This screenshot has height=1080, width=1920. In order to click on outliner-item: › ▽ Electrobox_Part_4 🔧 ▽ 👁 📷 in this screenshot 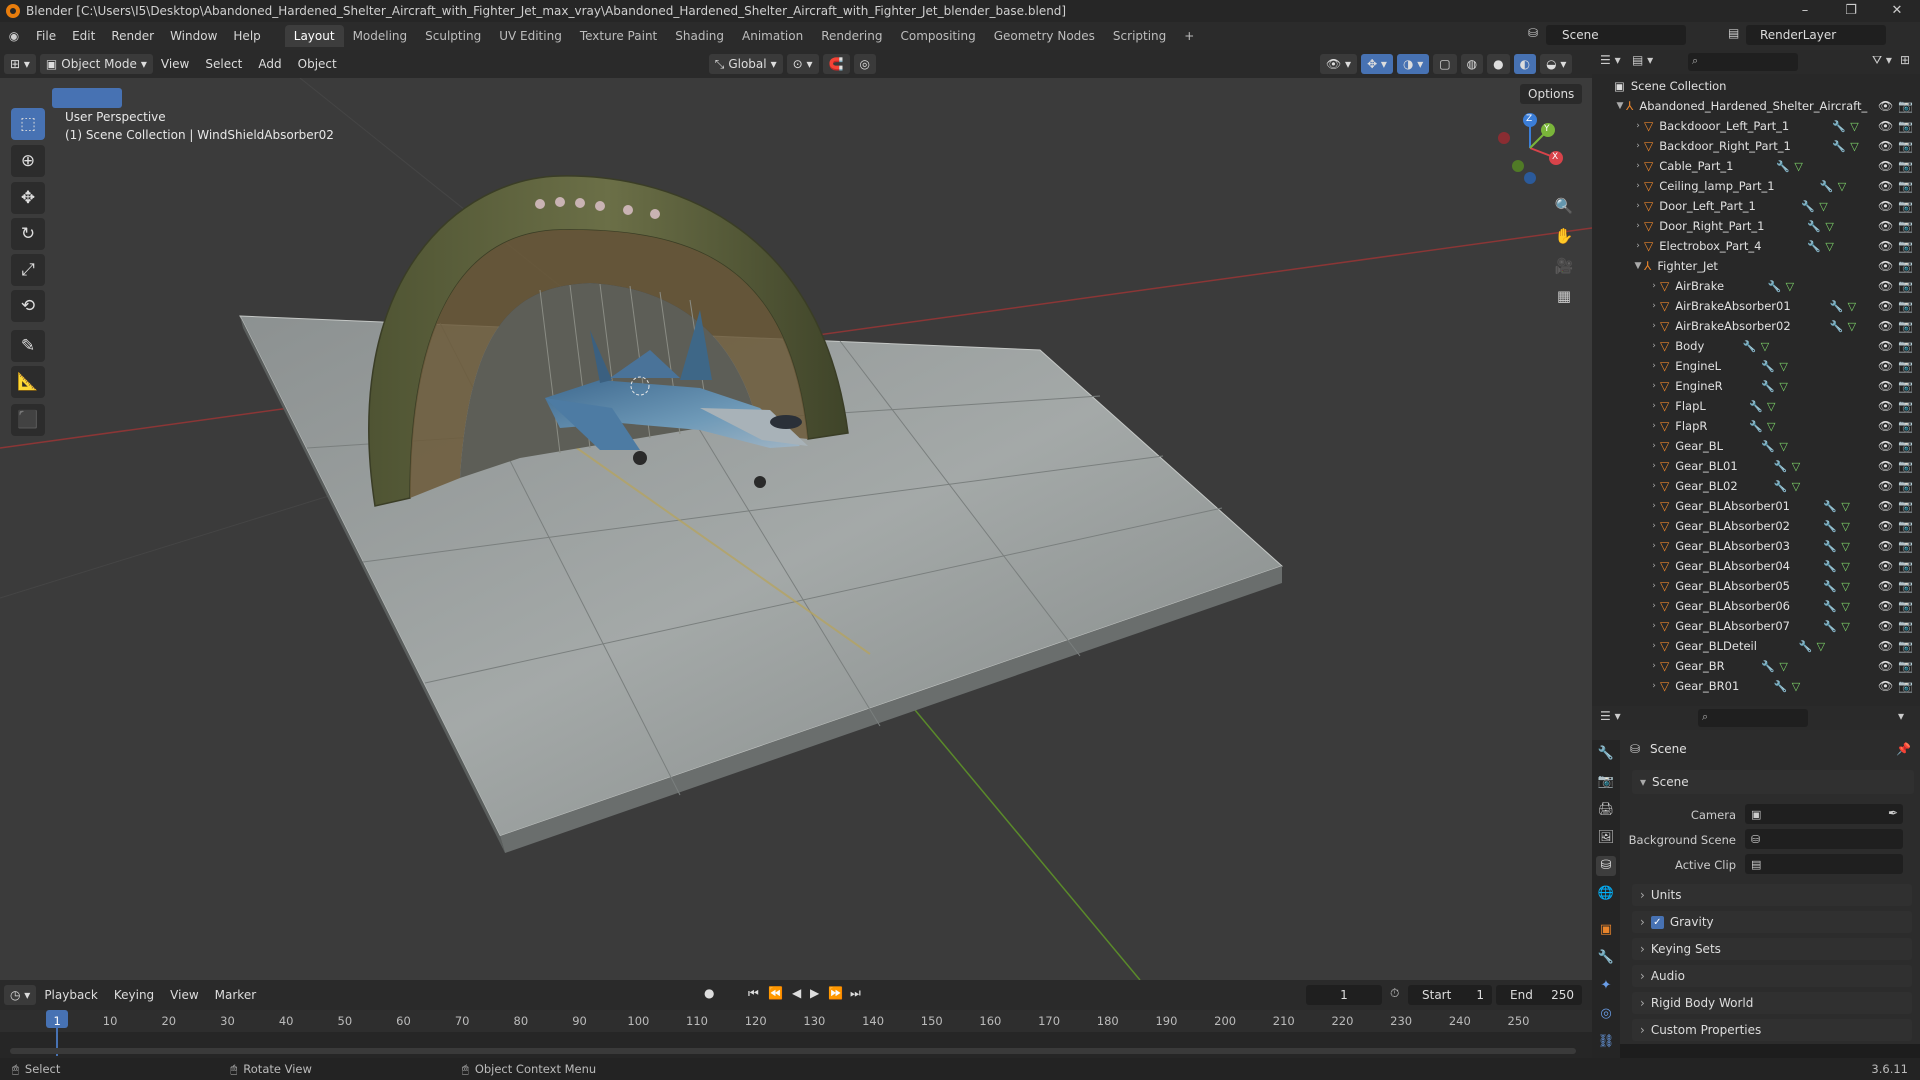, I will do `click(1756, 246)`.